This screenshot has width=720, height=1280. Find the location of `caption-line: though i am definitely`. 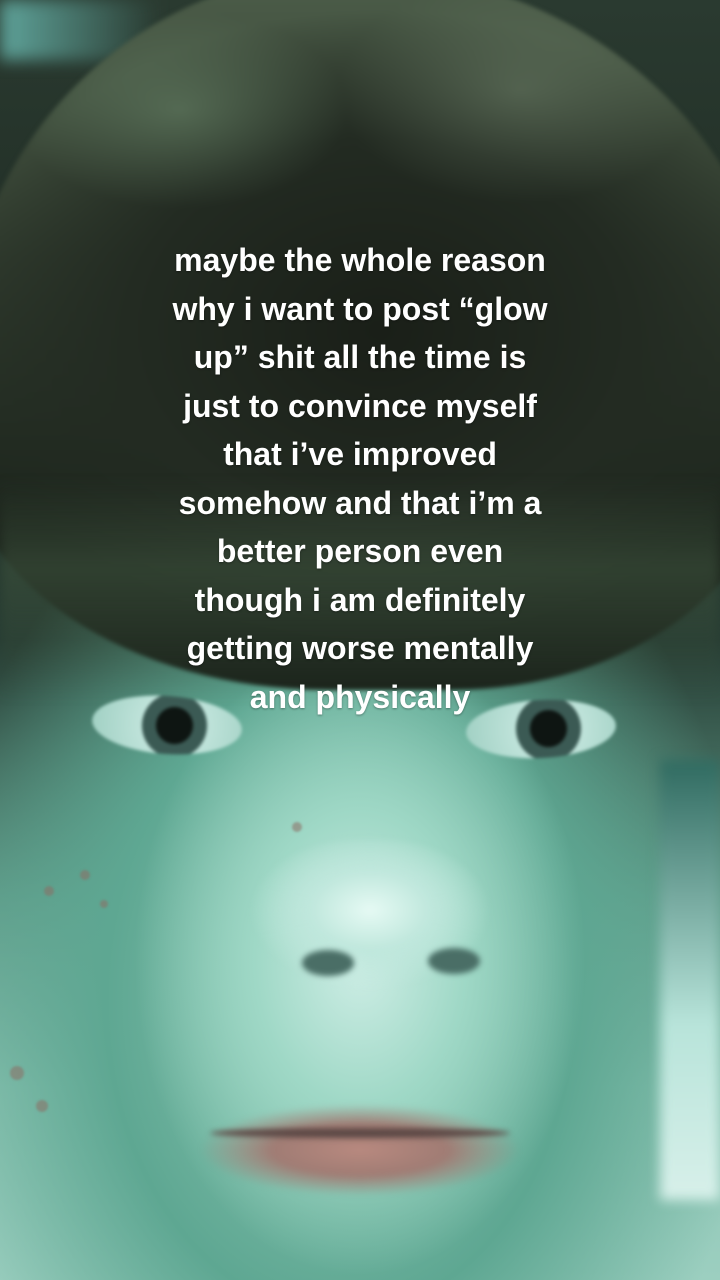

caption-line: though i am definitely is located at coordinates (360, 599).